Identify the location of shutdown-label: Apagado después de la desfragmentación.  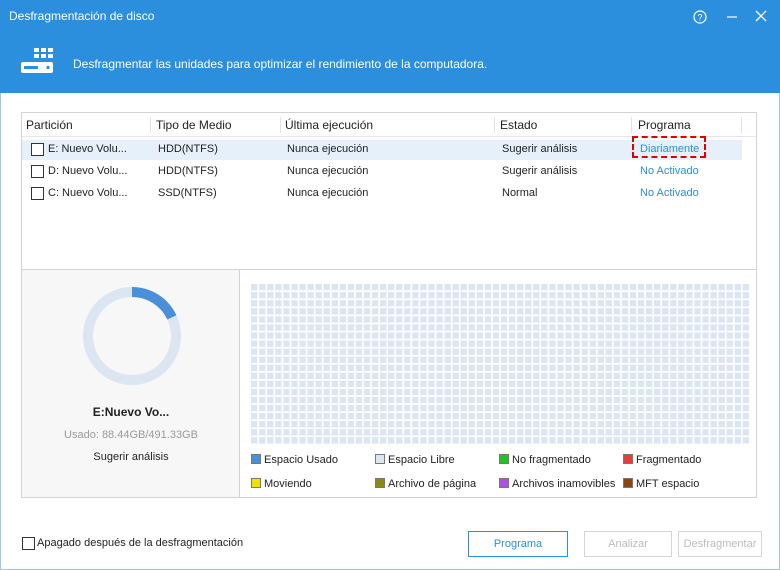
(140, 543).